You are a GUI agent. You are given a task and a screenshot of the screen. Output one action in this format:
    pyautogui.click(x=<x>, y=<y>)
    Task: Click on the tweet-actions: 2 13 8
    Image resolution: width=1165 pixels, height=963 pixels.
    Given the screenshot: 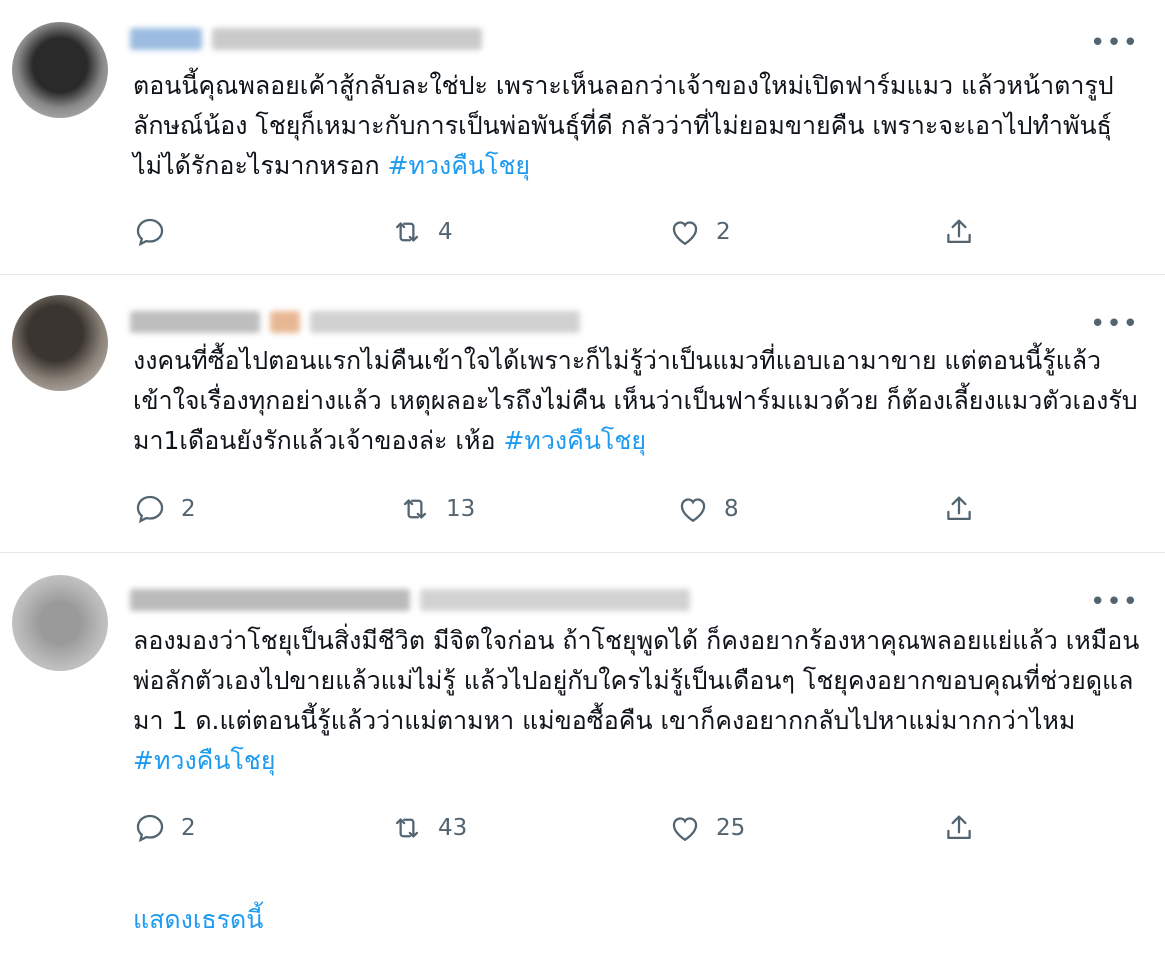 What is the action you would take?
    pyautogui.click(x=582, y=509)
    